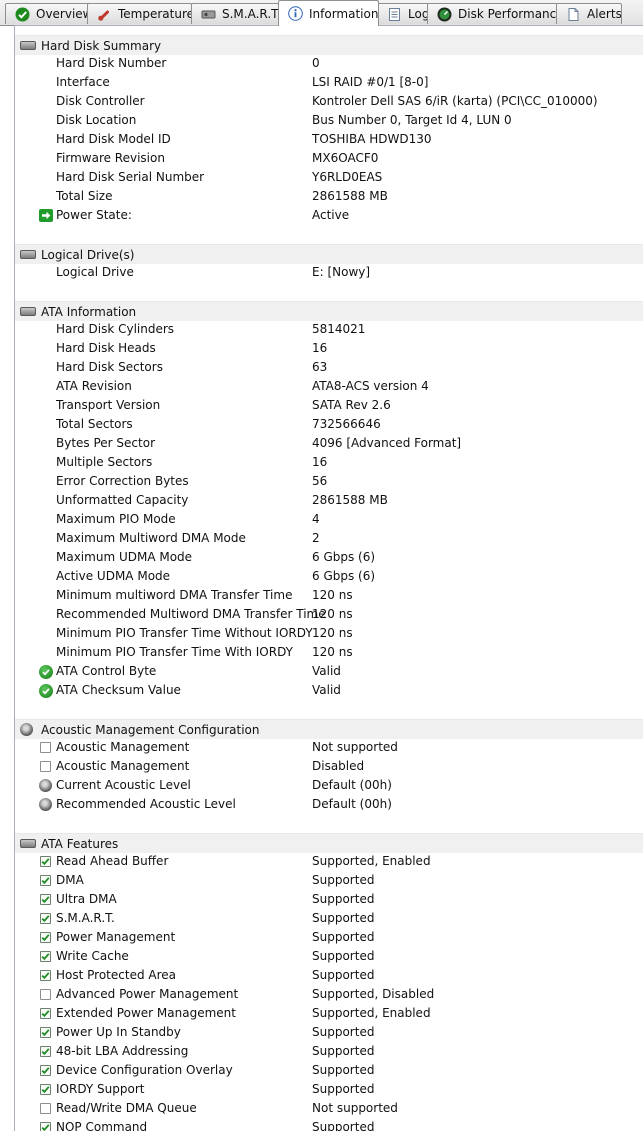 The image size is (643, 1131). Describe the element at coordinates (352, 804) in the screenshot. I see `property-value: Default (00h)` at that location.